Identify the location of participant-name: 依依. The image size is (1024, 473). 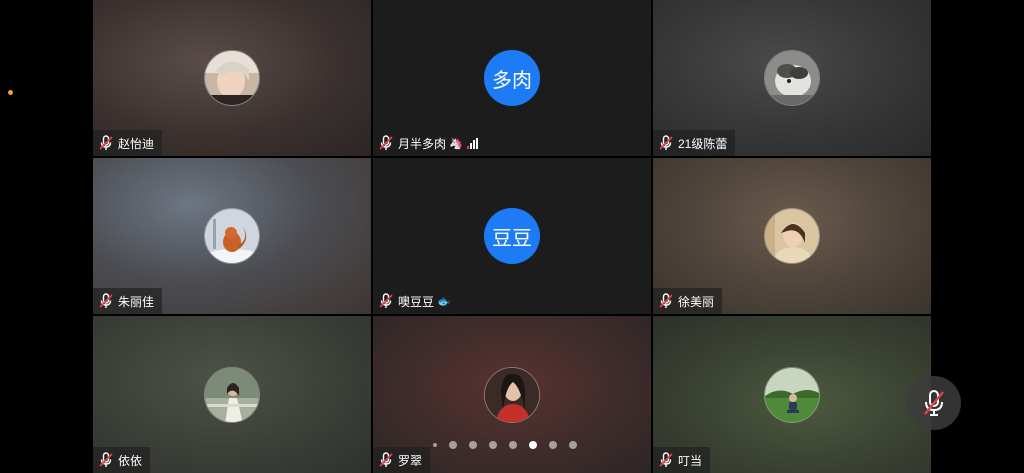
(130, 460).